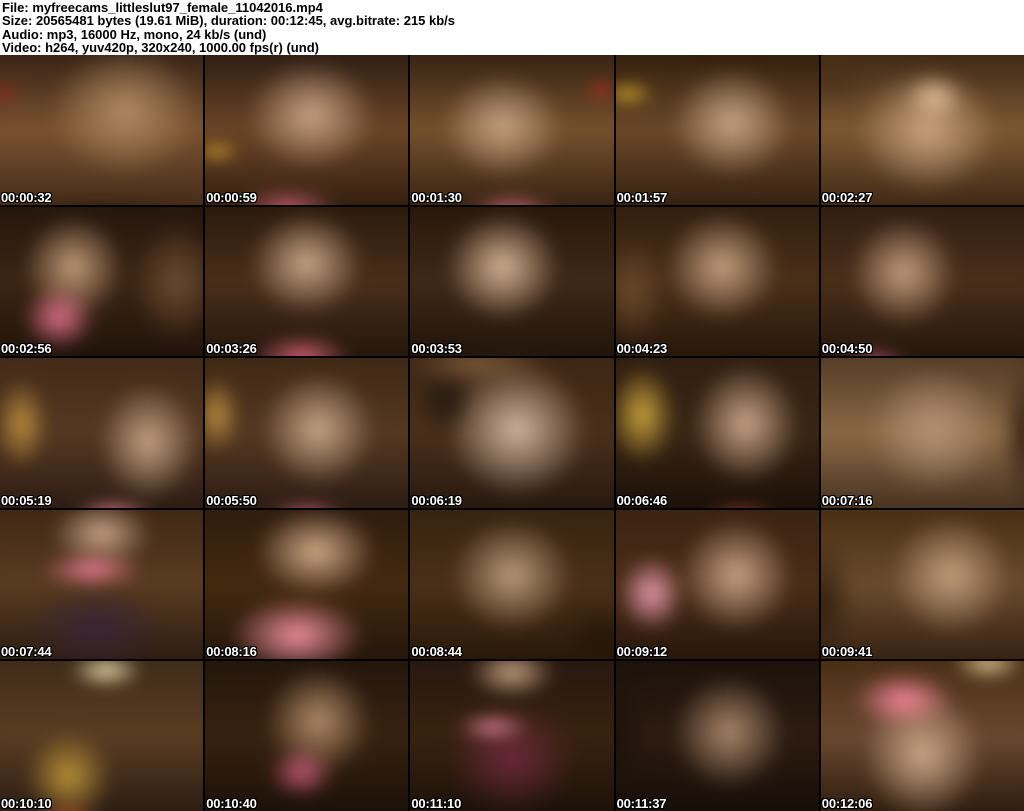 The image size is (1024, 811). I want to click on video-thumbnail: 00:00:32, so click(102, 130).